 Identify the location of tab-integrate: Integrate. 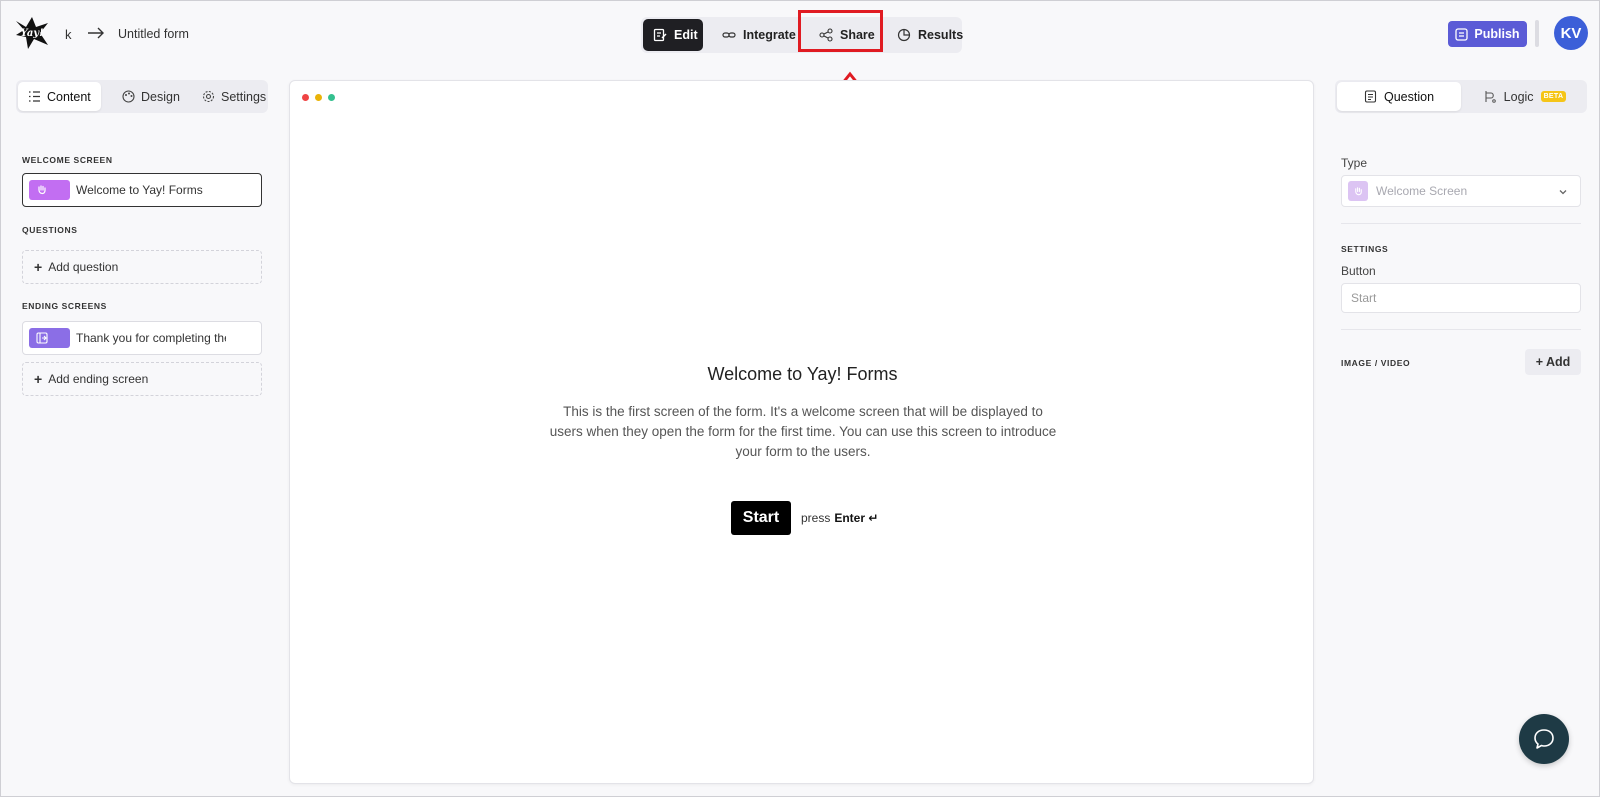
(756, 35).